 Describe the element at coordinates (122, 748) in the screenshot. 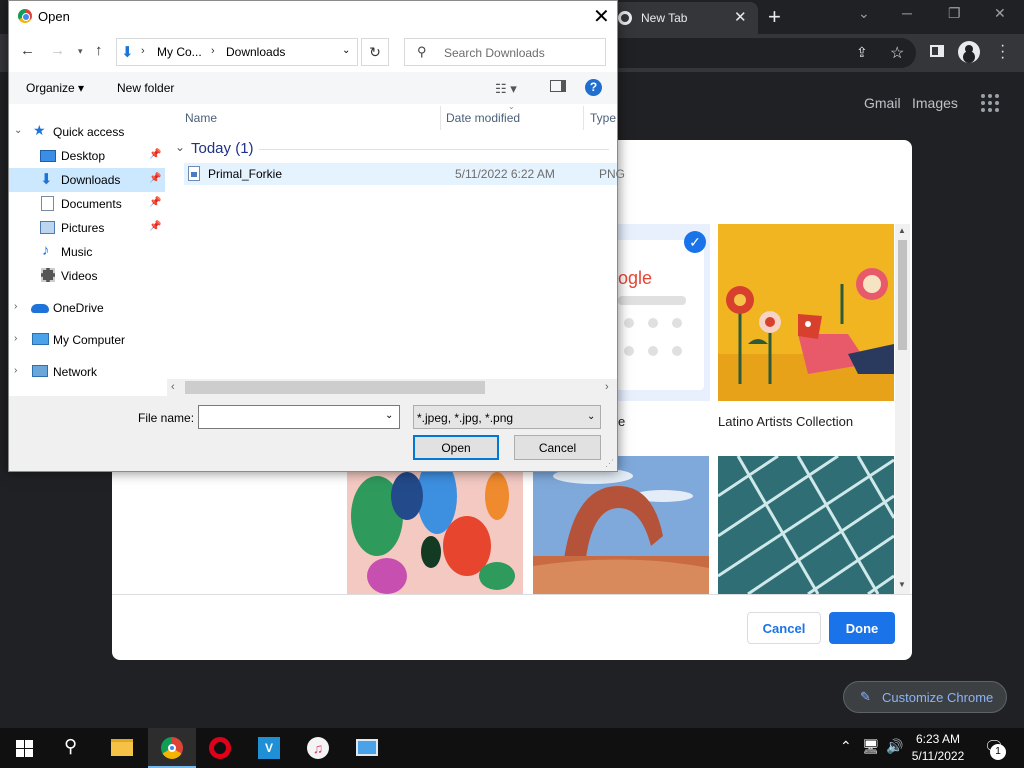

I see `file-explorer-icon` at that location.